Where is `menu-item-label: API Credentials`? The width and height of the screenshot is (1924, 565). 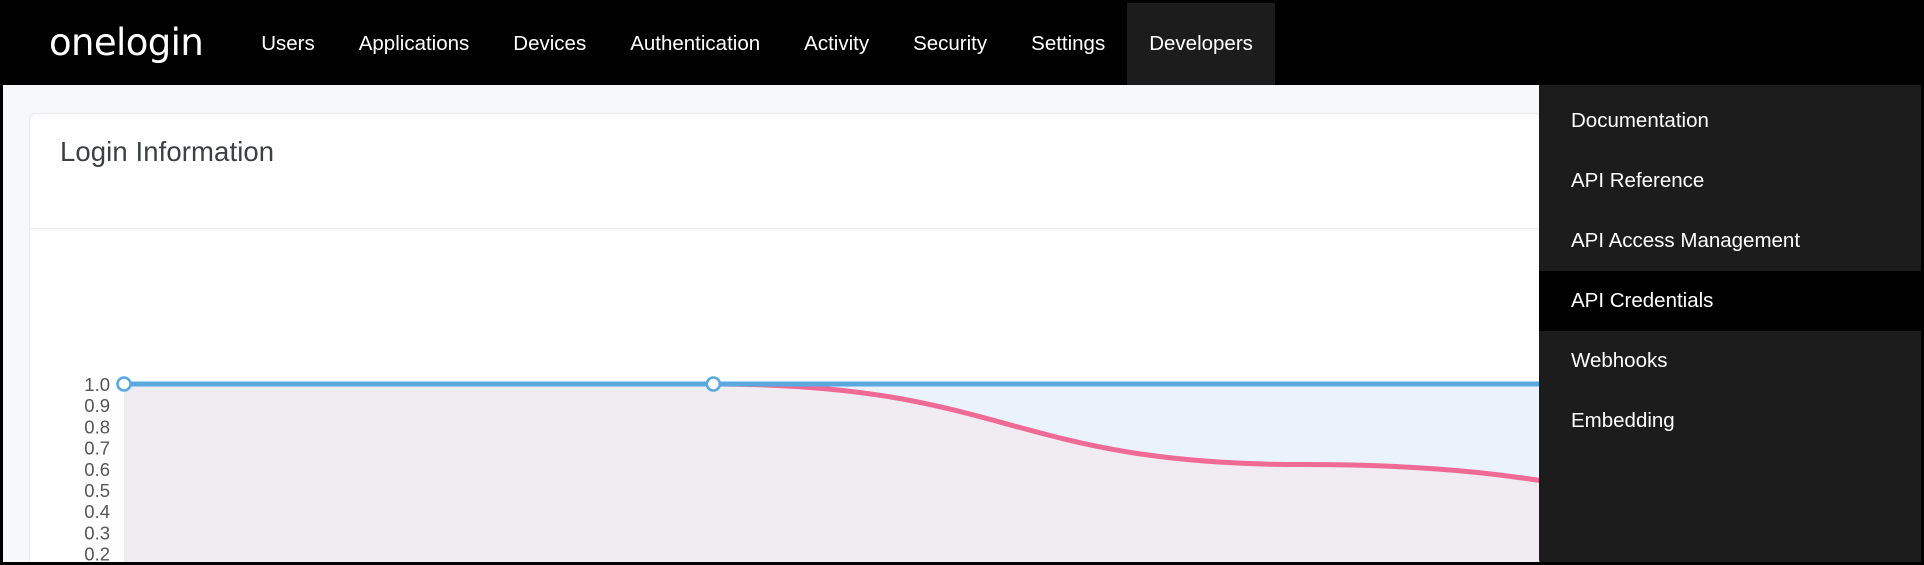 menu-item-label: API Credentials is located at coordinates (1642, 300).